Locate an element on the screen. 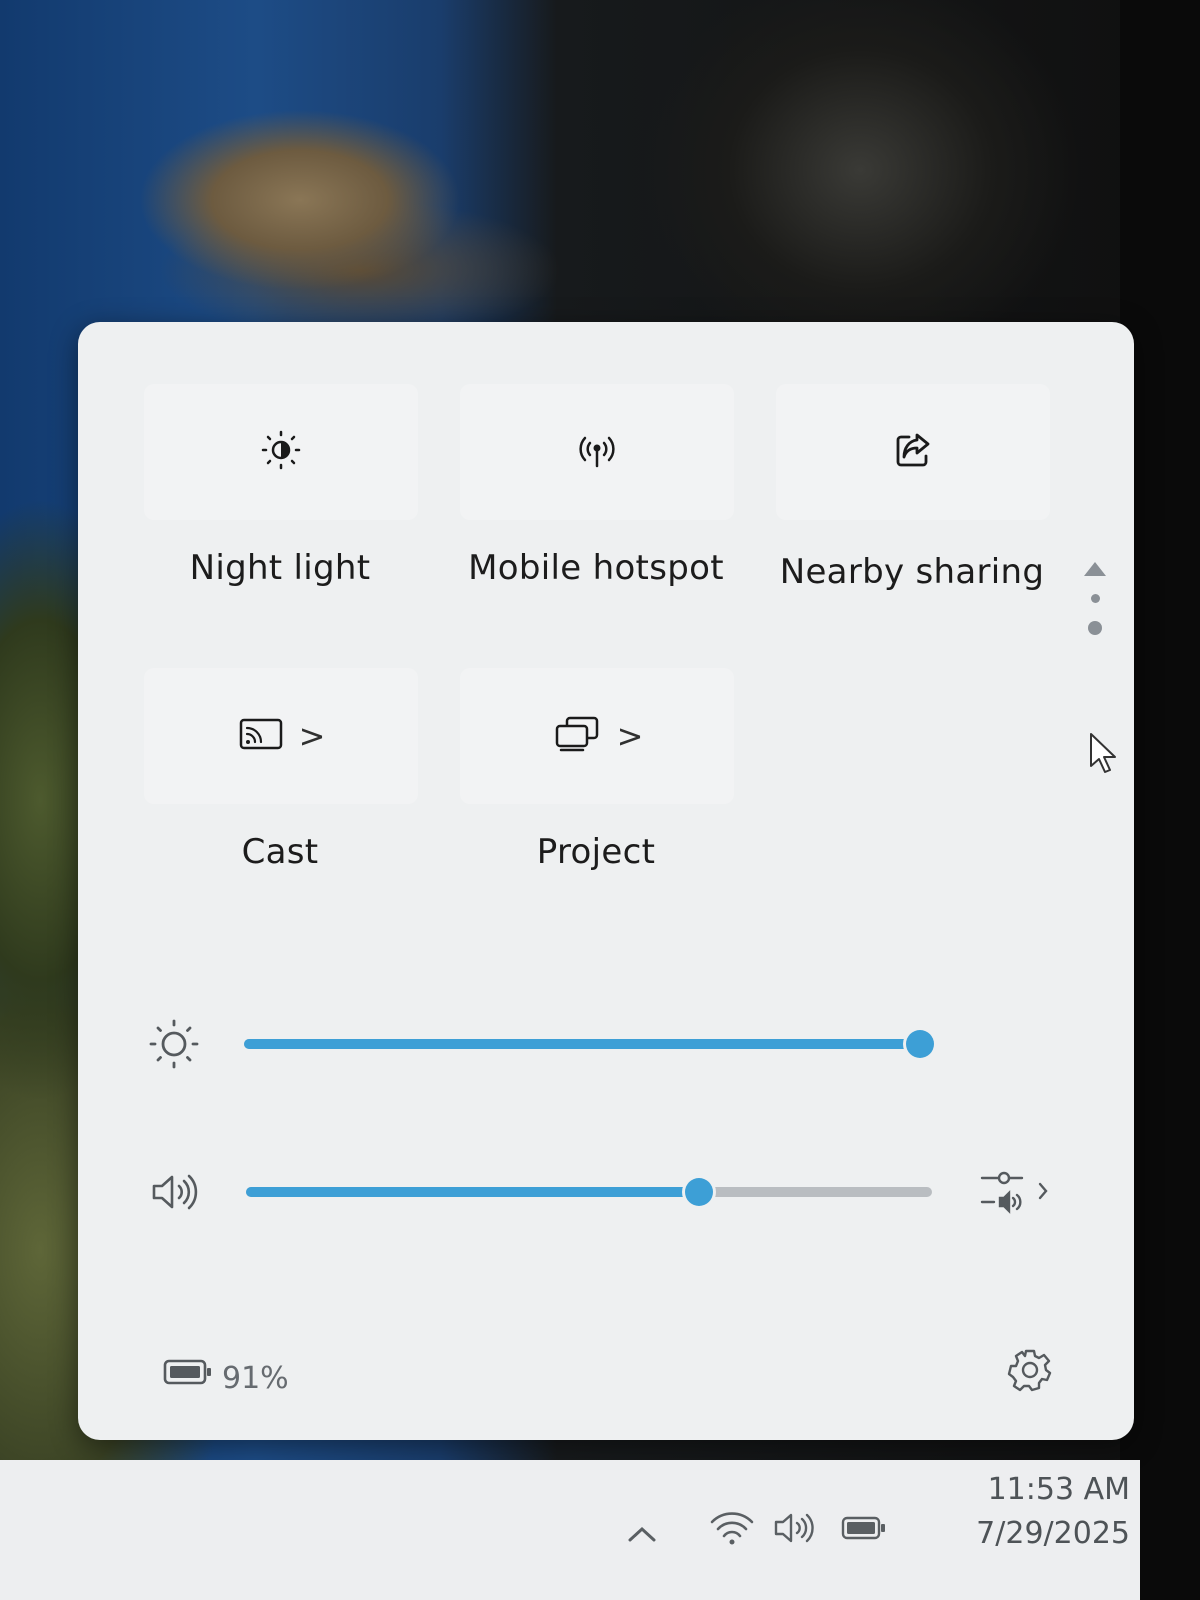  volume-mixer-icon is located at coordinates (1018, 1193).